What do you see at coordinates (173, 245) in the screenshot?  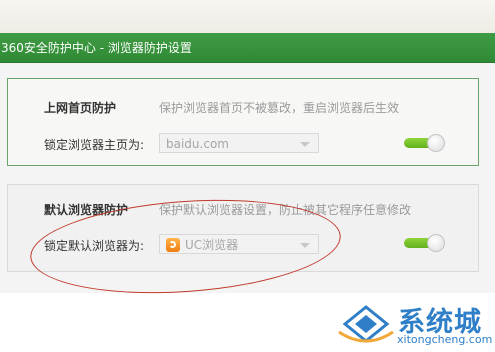 I see `uc-browser-icon` at bounding box center [173, 245].